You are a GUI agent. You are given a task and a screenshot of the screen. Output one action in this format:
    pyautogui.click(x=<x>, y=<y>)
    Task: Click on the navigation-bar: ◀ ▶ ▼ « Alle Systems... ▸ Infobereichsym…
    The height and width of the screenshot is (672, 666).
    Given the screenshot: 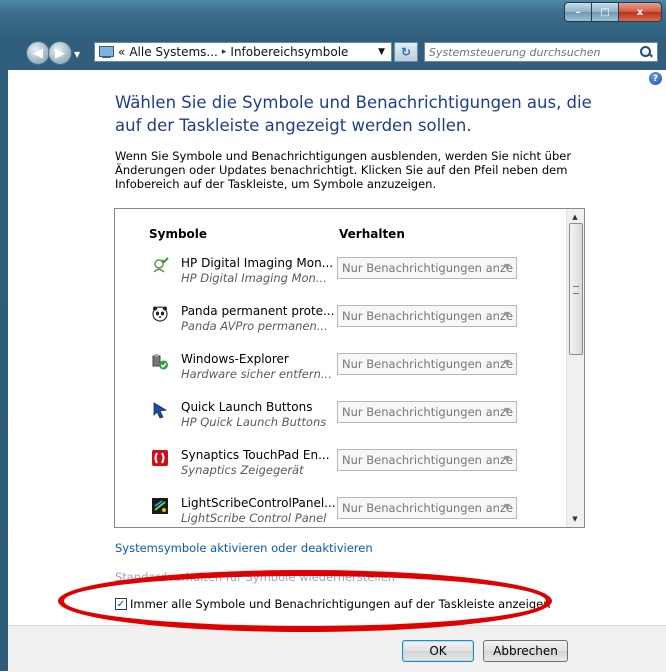 What is the action you would take?
    pyautogui.click(x=333, y=53)
    